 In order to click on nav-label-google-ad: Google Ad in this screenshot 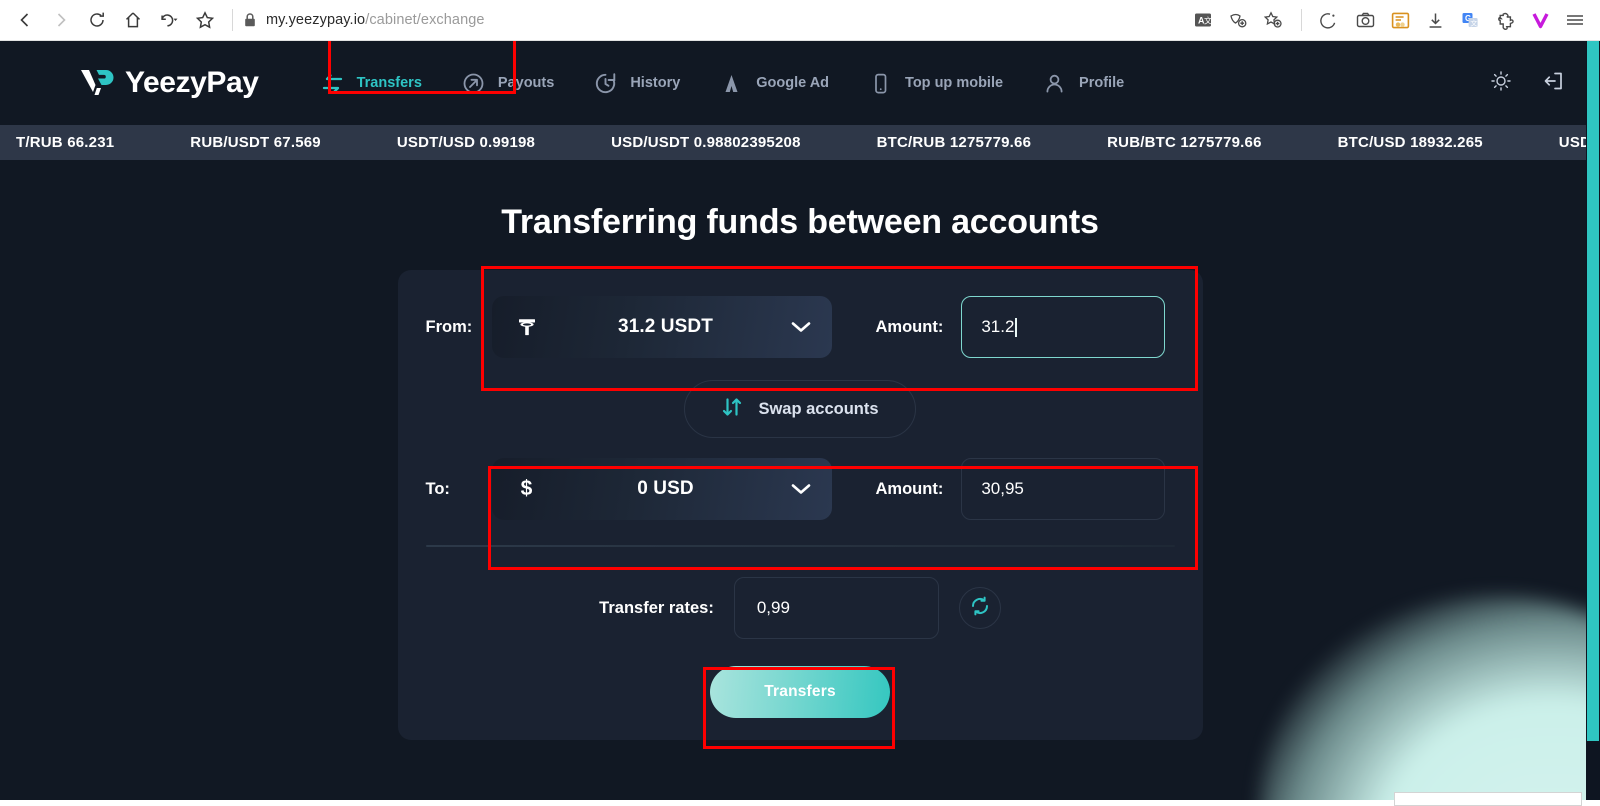, I will do `click(793, 83)`.